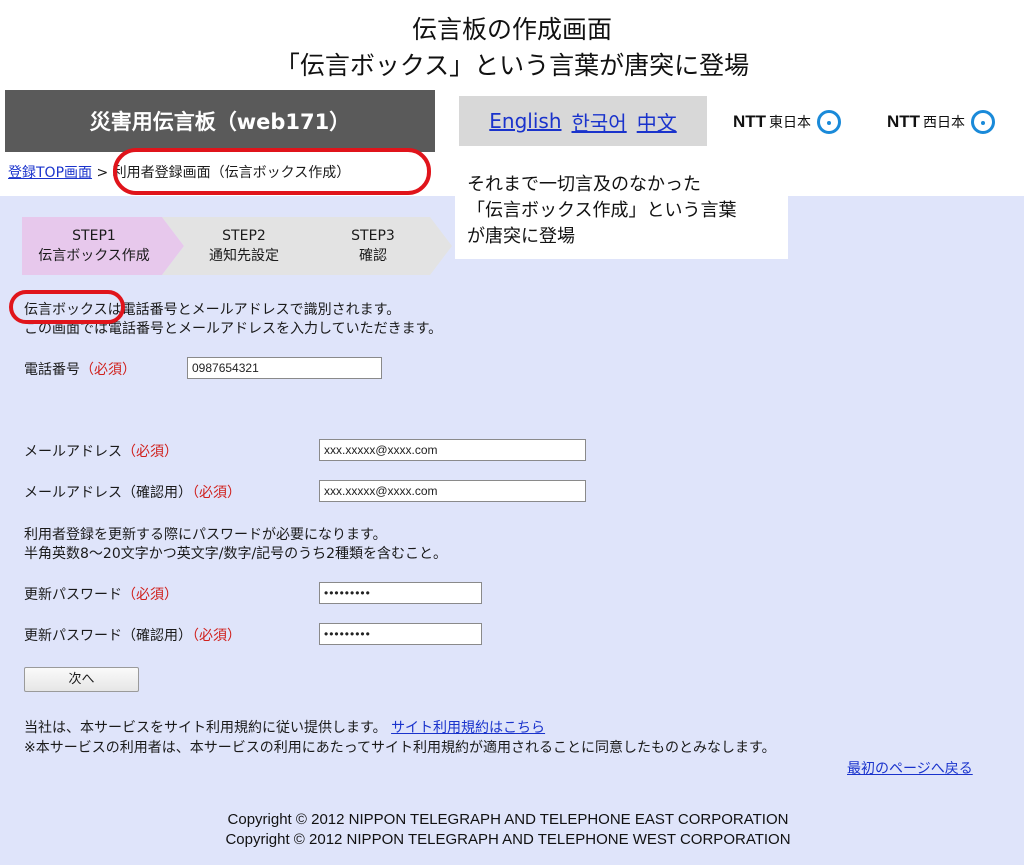  I want to click on terms-link: サイト利用規約はこちら, so click(468, 728).